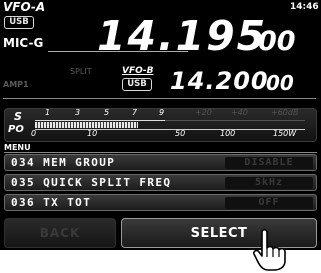  Describe the element at coordinates (160, 152) in the screenshot. I see `menu-divider` at that location.